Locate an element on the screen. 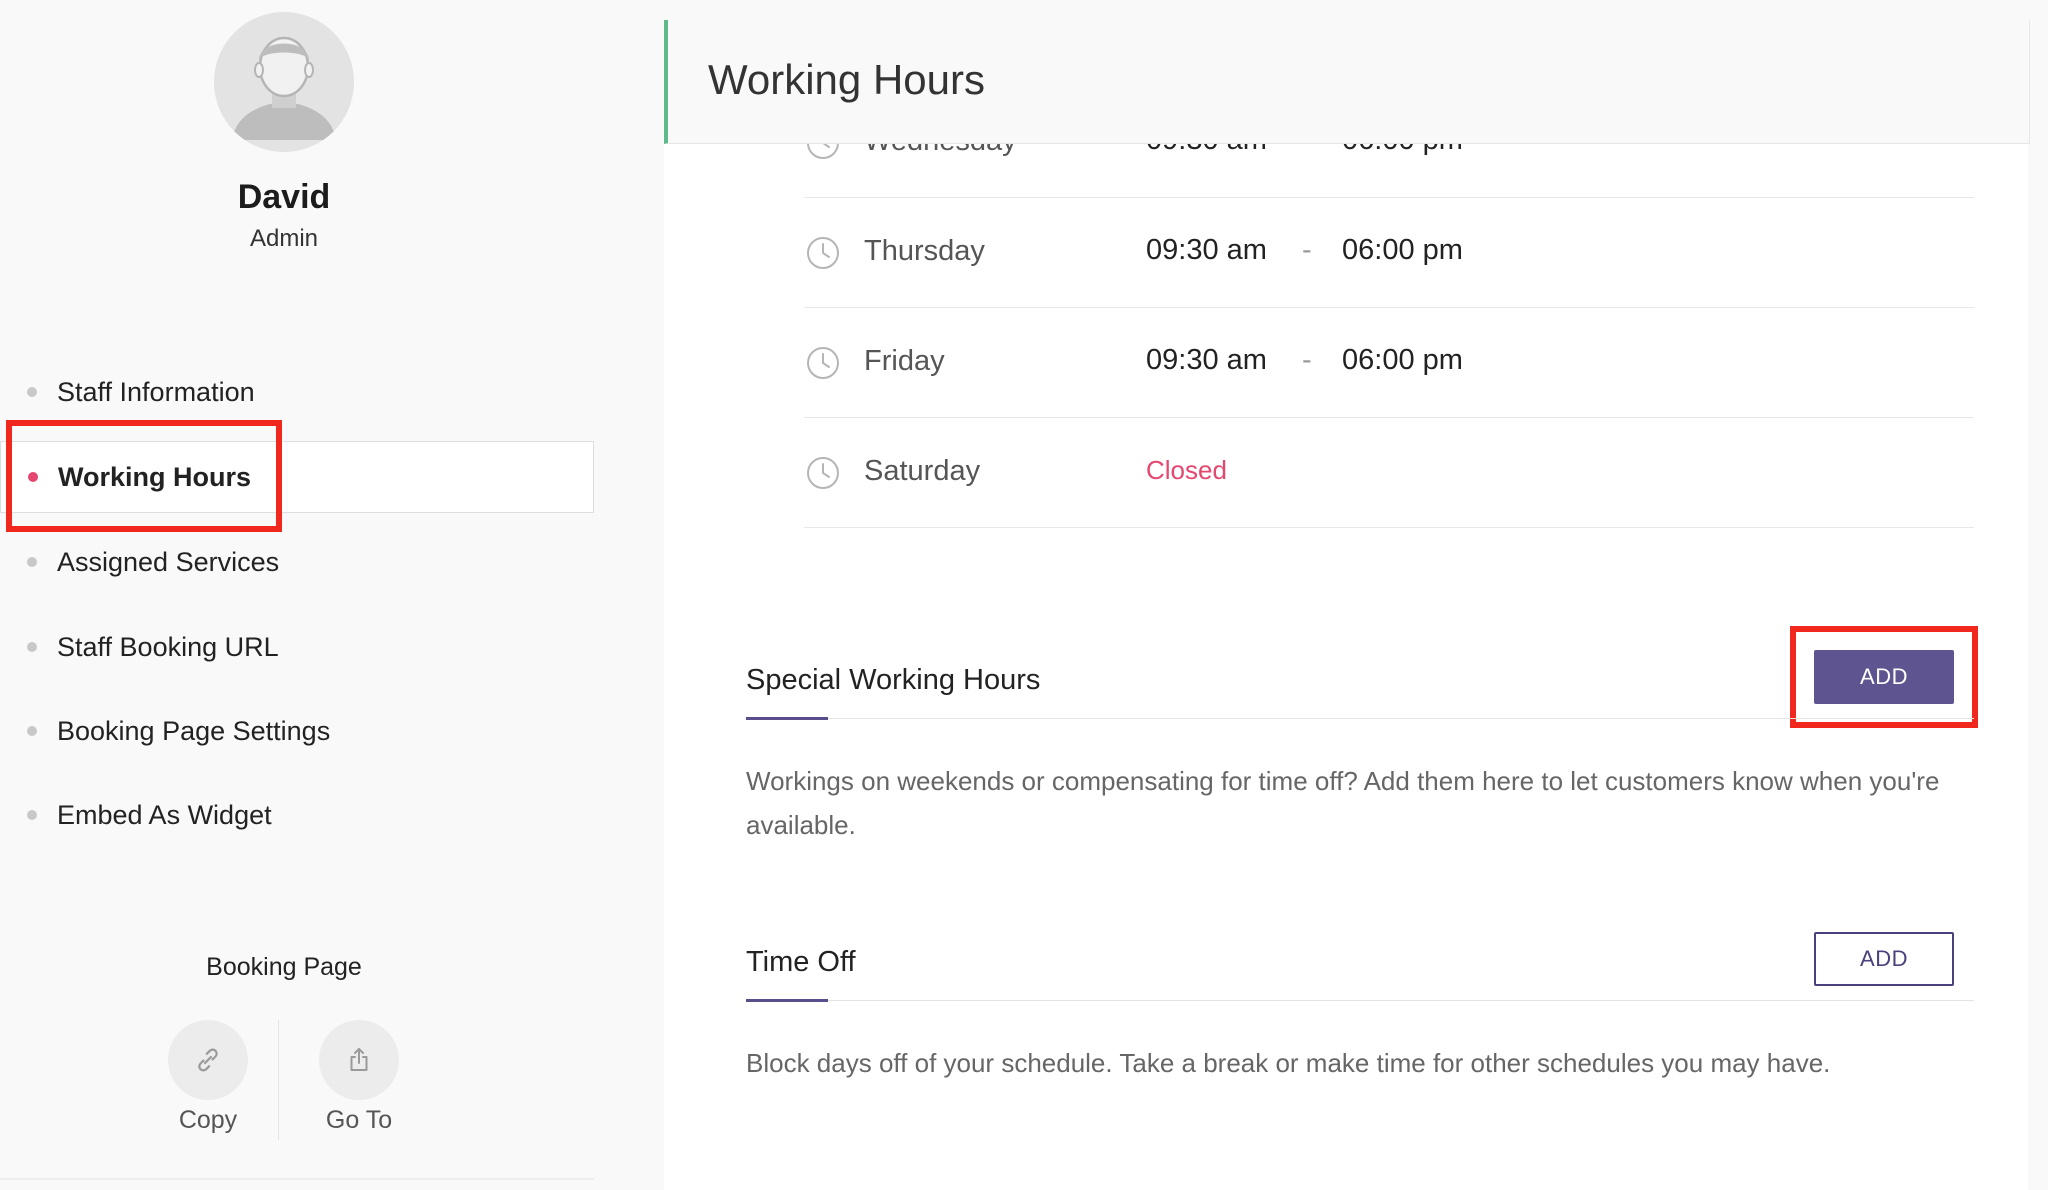 Image resolution: width=2048 pixels, height=1190 pixels. hours-row-friday: Friday 09:30 am - 06:00 pm is located at coordinates (1389, 363).